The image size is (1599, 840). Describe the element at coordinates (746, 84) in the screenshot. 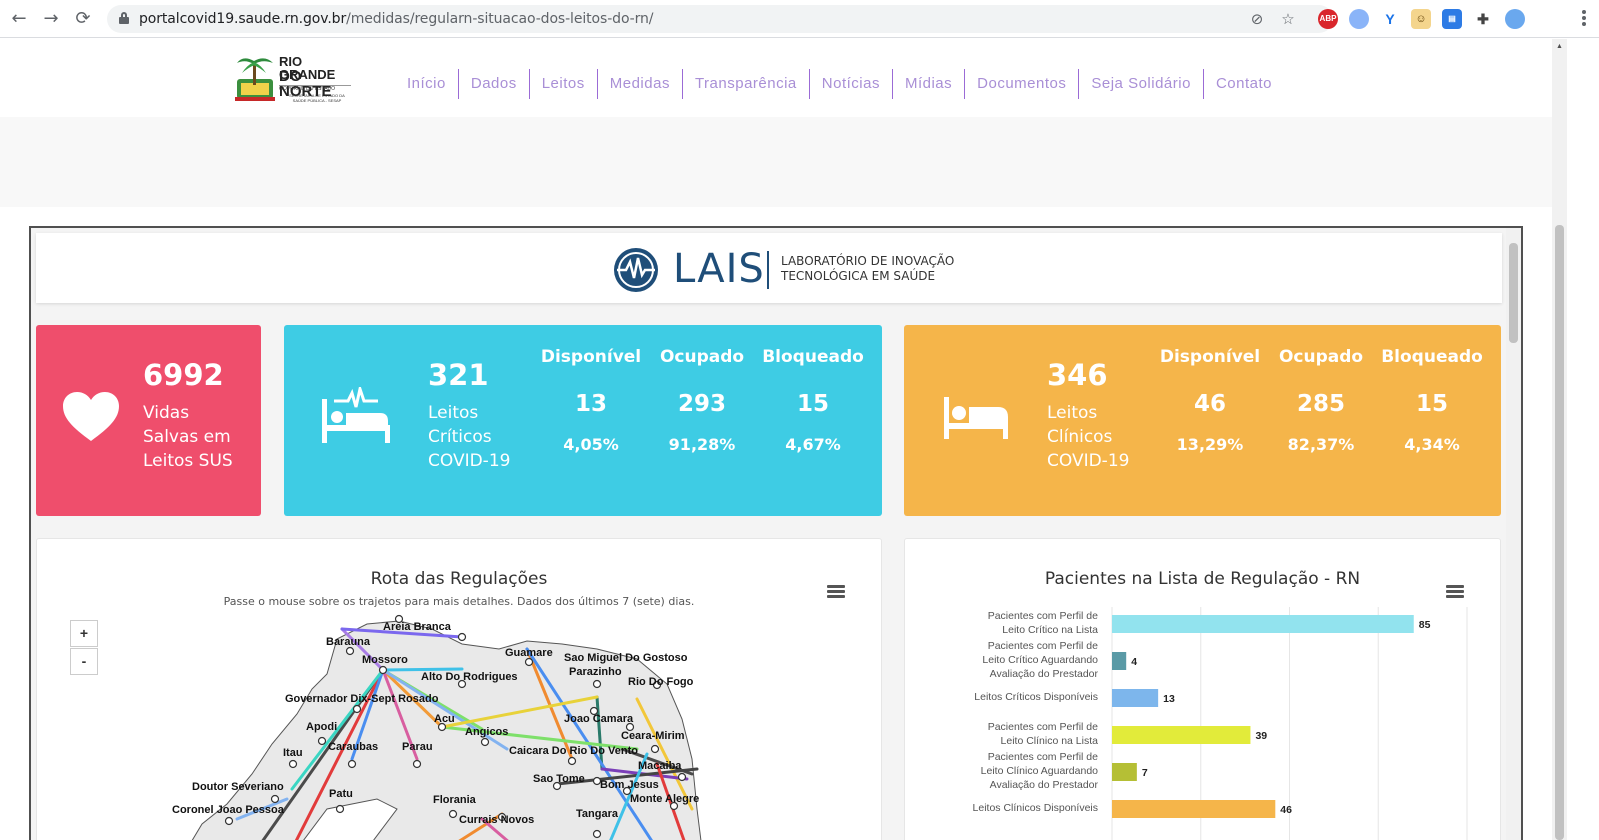

I see `nav-transparencia: Transparência` at that location.